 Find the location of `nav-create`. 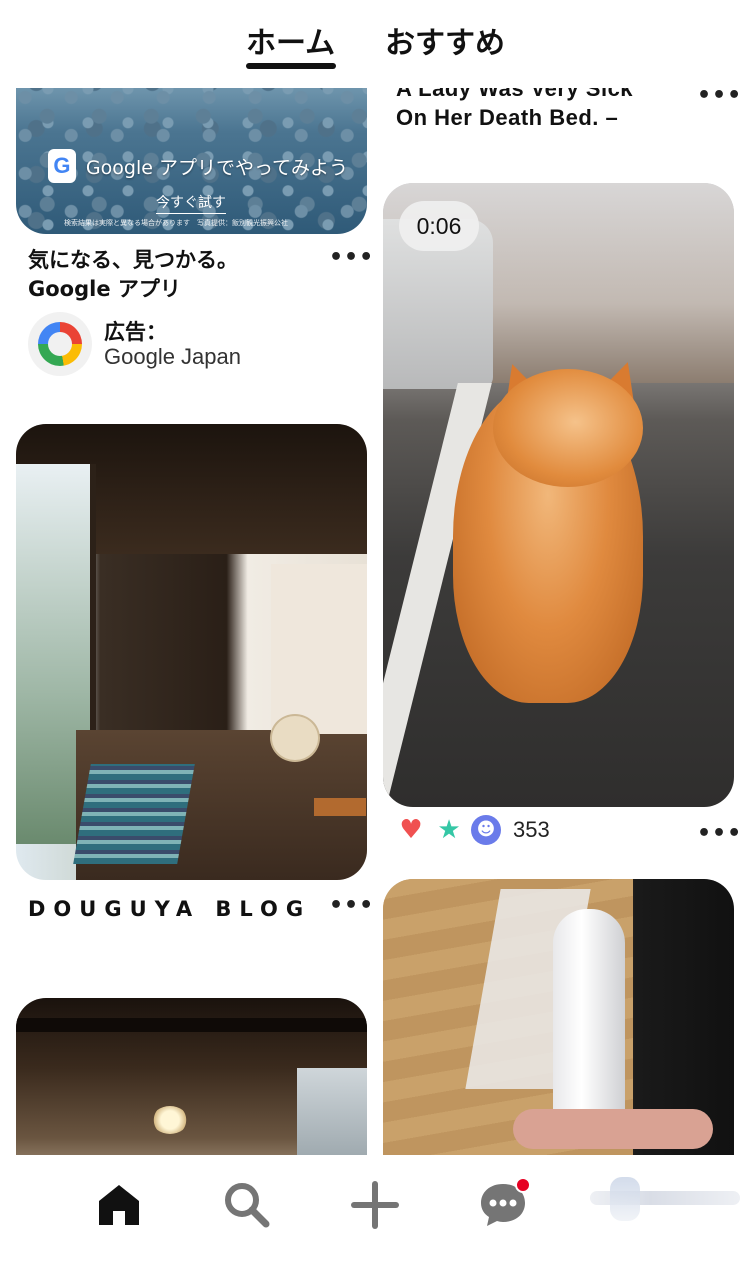

nav-create is located at coordinates (375, 1205).